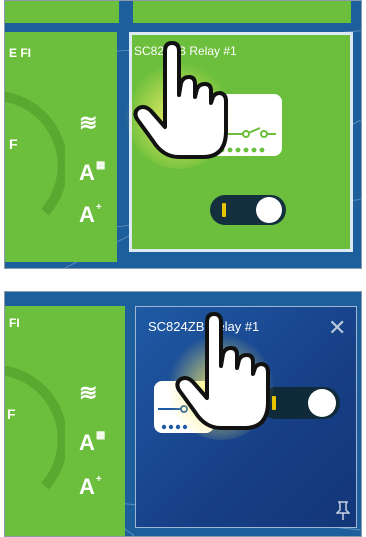 The width and height of the screenshot is (366, 537). I want to click on thermostat-card-title: E FI, so click(20, 53).